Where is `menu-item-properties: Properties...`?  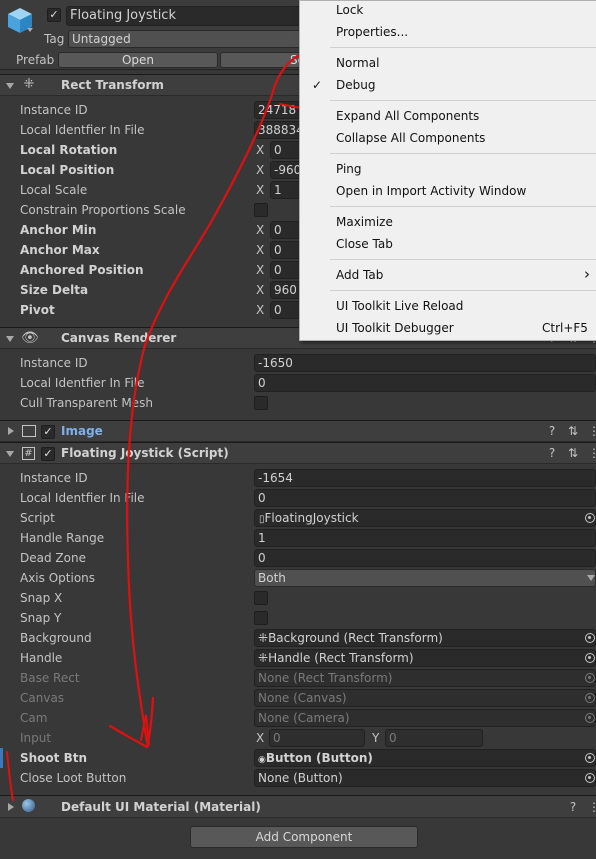 menu-item-properties: Properties... is located at coordinates (372, 32).